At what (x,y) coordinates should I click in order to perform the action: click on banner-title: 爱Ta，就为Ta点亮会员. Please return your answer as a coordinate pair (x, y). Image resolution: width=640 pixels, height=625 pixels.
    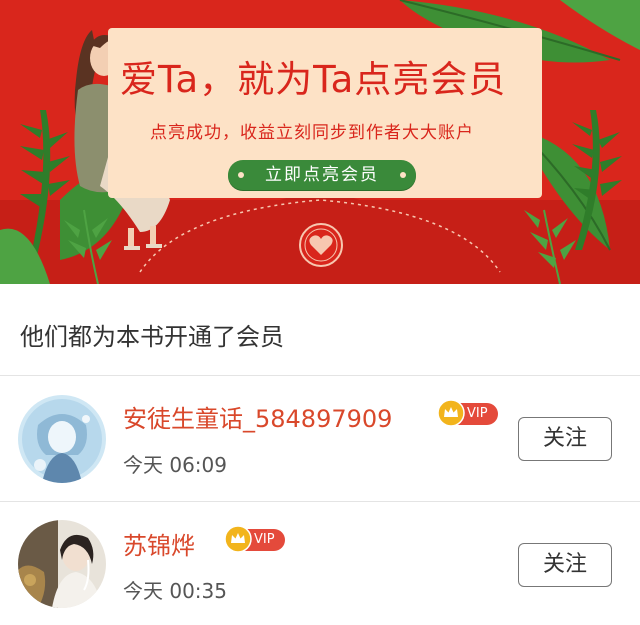
    Looking at the image, I should click on (313, 79).